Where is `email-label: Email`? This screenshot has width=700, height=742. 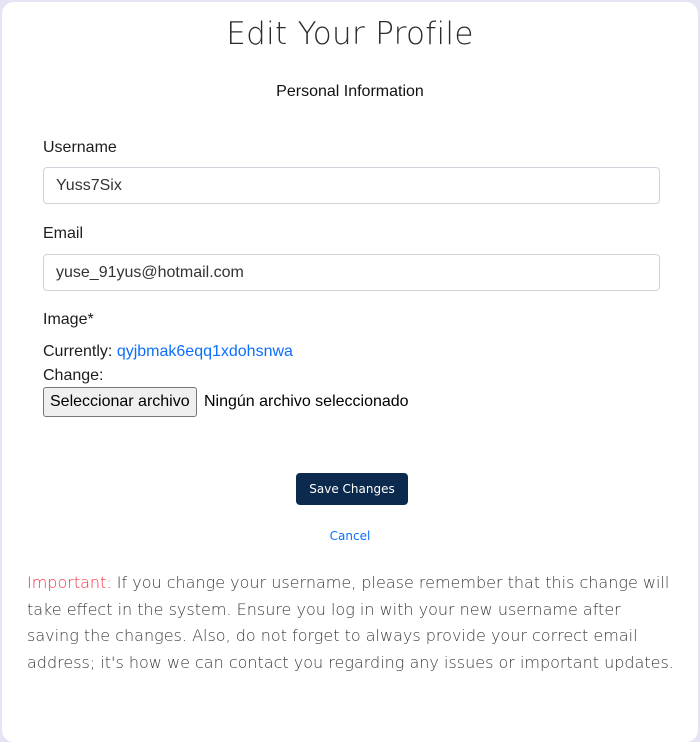
email-label: Email is located at coordinates (63, 233).